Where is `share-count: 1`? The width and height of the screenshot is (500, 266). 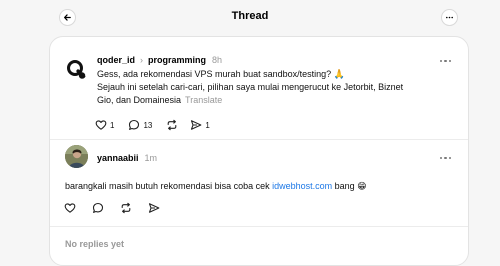
share-count: 1 is located at coordinates (207, 125).